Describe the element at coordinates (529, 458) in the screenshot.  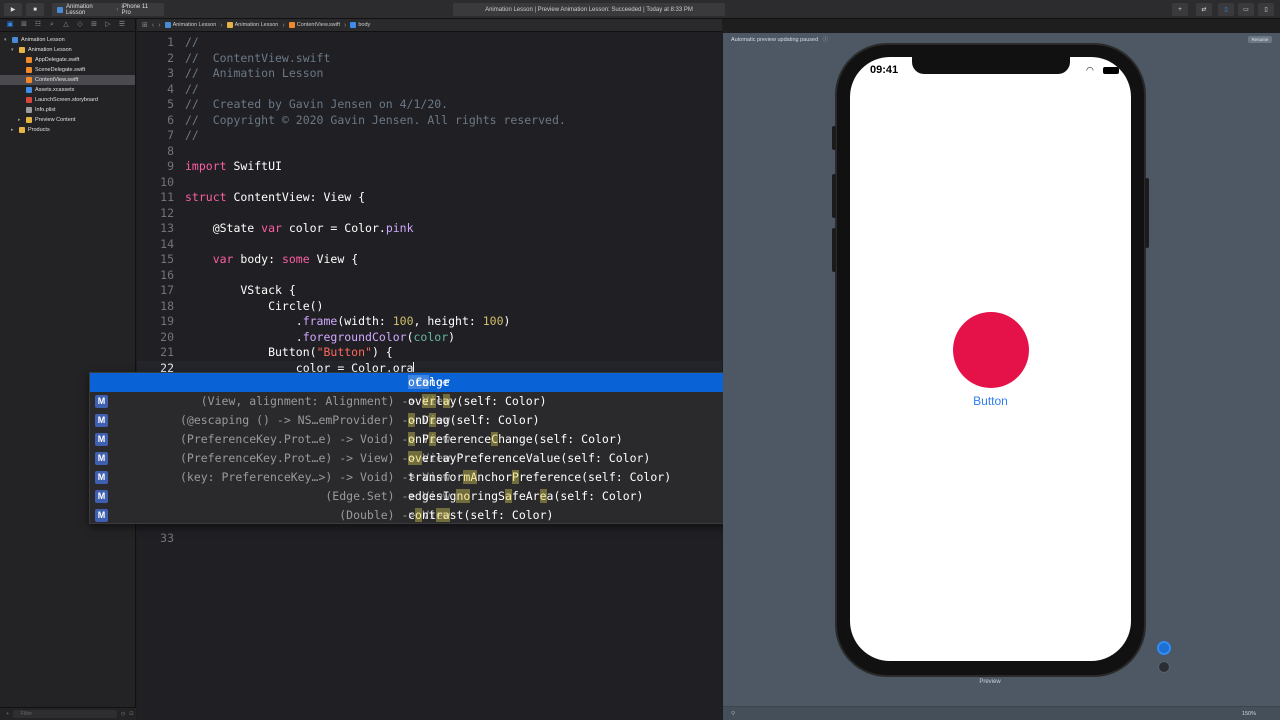
I see `completion-name: overlayPreferenceValue(self: Color)` at that location.